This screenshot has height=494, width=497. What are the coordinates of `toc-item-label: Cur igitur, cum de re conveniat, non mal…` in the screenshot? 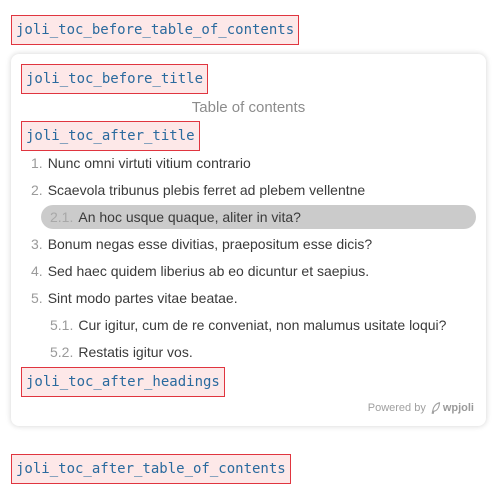 It's located at (262, 325).